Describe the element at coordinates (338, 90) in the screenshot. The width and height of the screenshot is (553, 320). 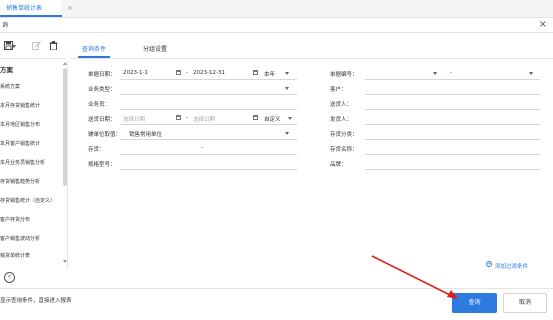
I see `customer-label: 客户：` at that location.